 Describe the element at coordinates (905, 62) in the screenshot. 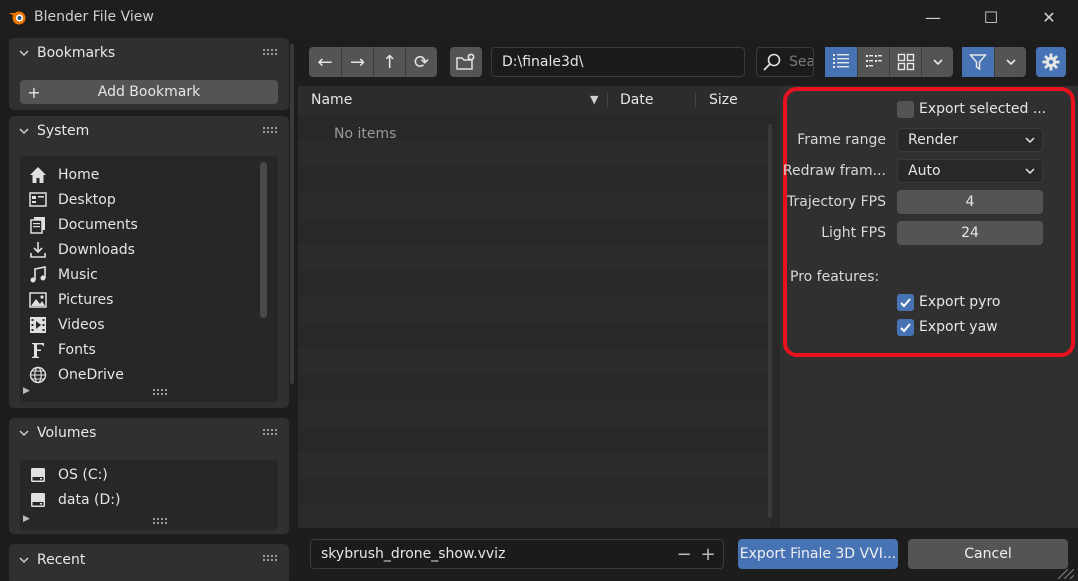

I see `thumbnails-button` at that location.